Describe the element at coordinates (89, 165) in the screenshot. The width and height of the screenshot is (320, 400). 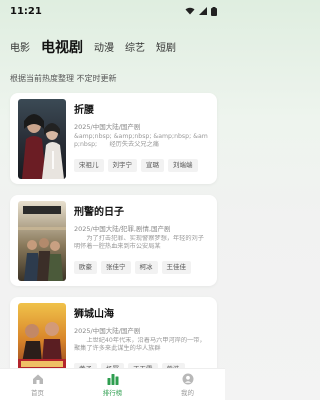
I see `cast-chip: 宋祖儿` at that location.